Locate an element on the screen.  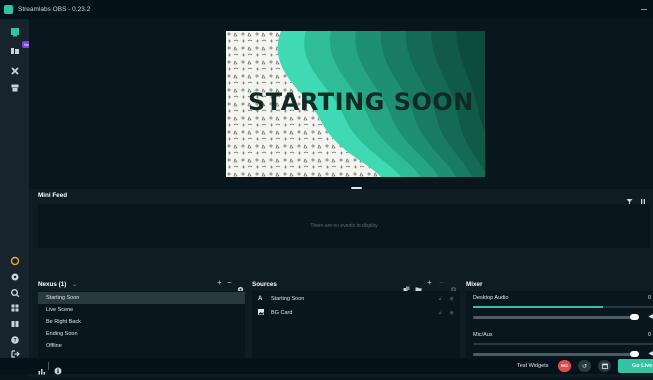
record-button: REC is located at coordinates (564, 366).